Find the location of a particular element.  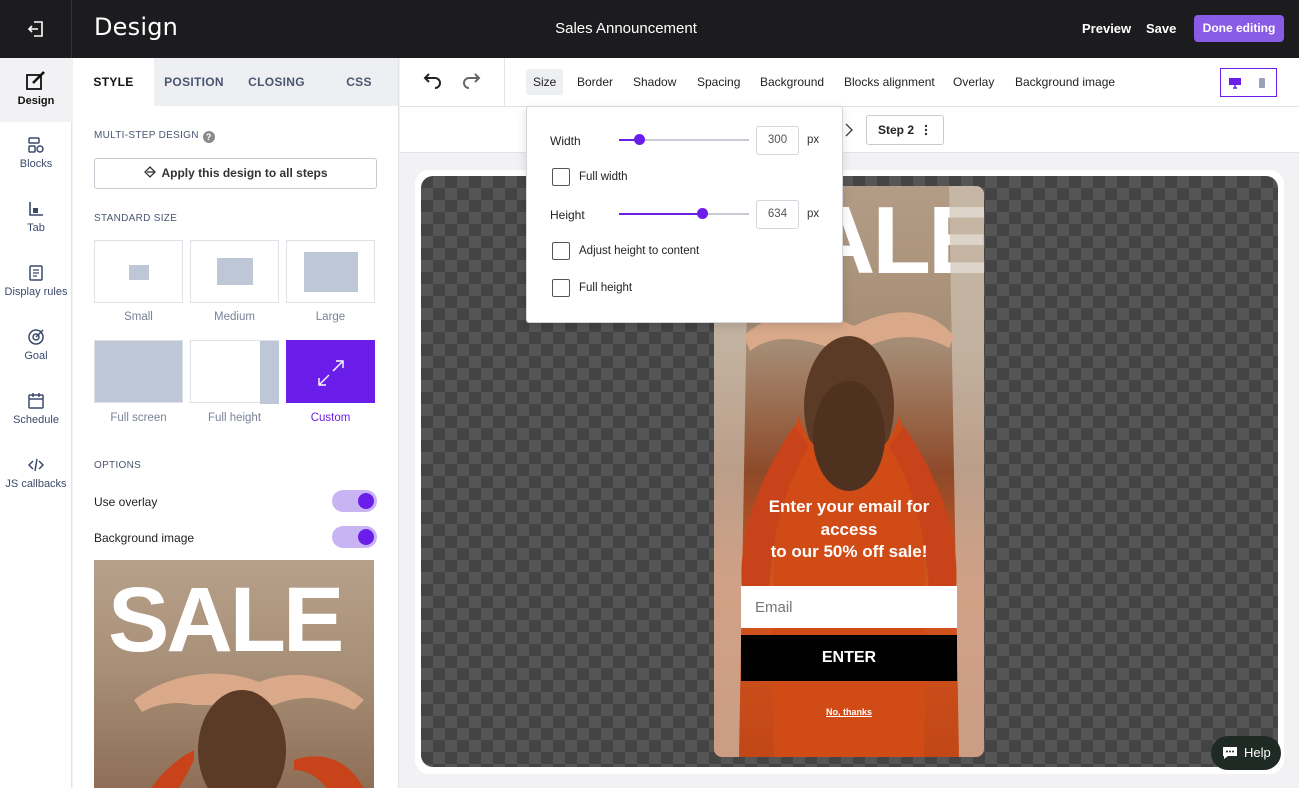

rail-item-label: Tab is located at coordinates (36, 228).